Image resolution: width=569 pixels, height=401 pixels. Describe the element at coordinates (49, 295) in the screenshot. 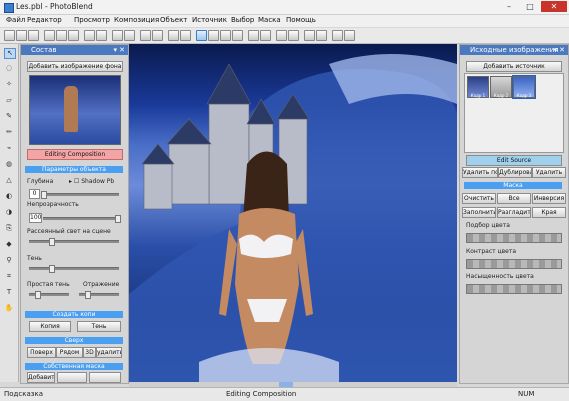

I see `simple-shadow-slider` at that location.